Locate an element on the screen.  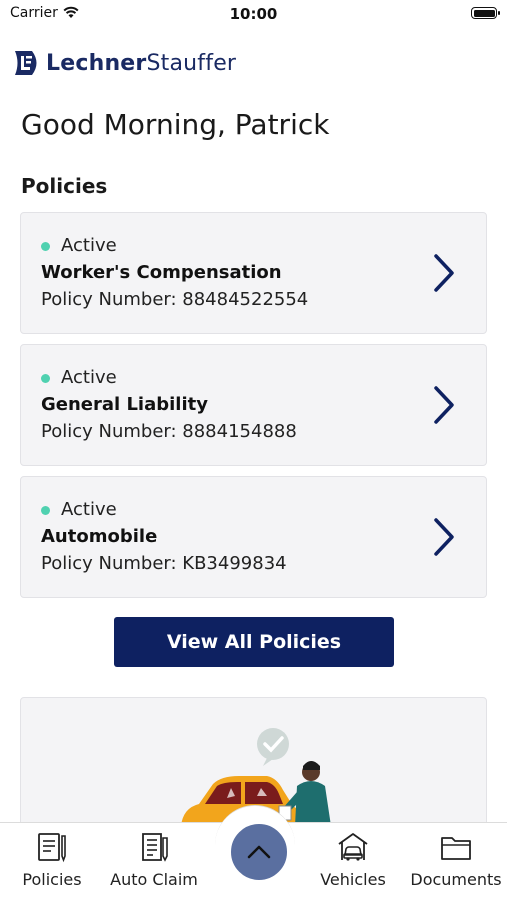
chevron-up-icon is located at coordinates (259, 852).